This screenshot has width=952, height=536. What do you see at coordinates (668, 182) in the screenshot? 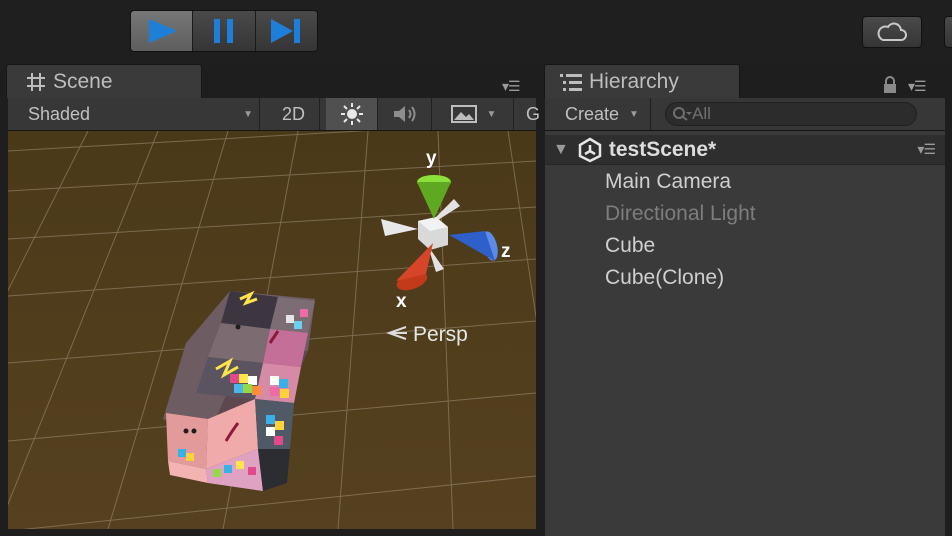
I see `hierarchy-item-main-camera: Main Camera` at bounding box center [668, 182].